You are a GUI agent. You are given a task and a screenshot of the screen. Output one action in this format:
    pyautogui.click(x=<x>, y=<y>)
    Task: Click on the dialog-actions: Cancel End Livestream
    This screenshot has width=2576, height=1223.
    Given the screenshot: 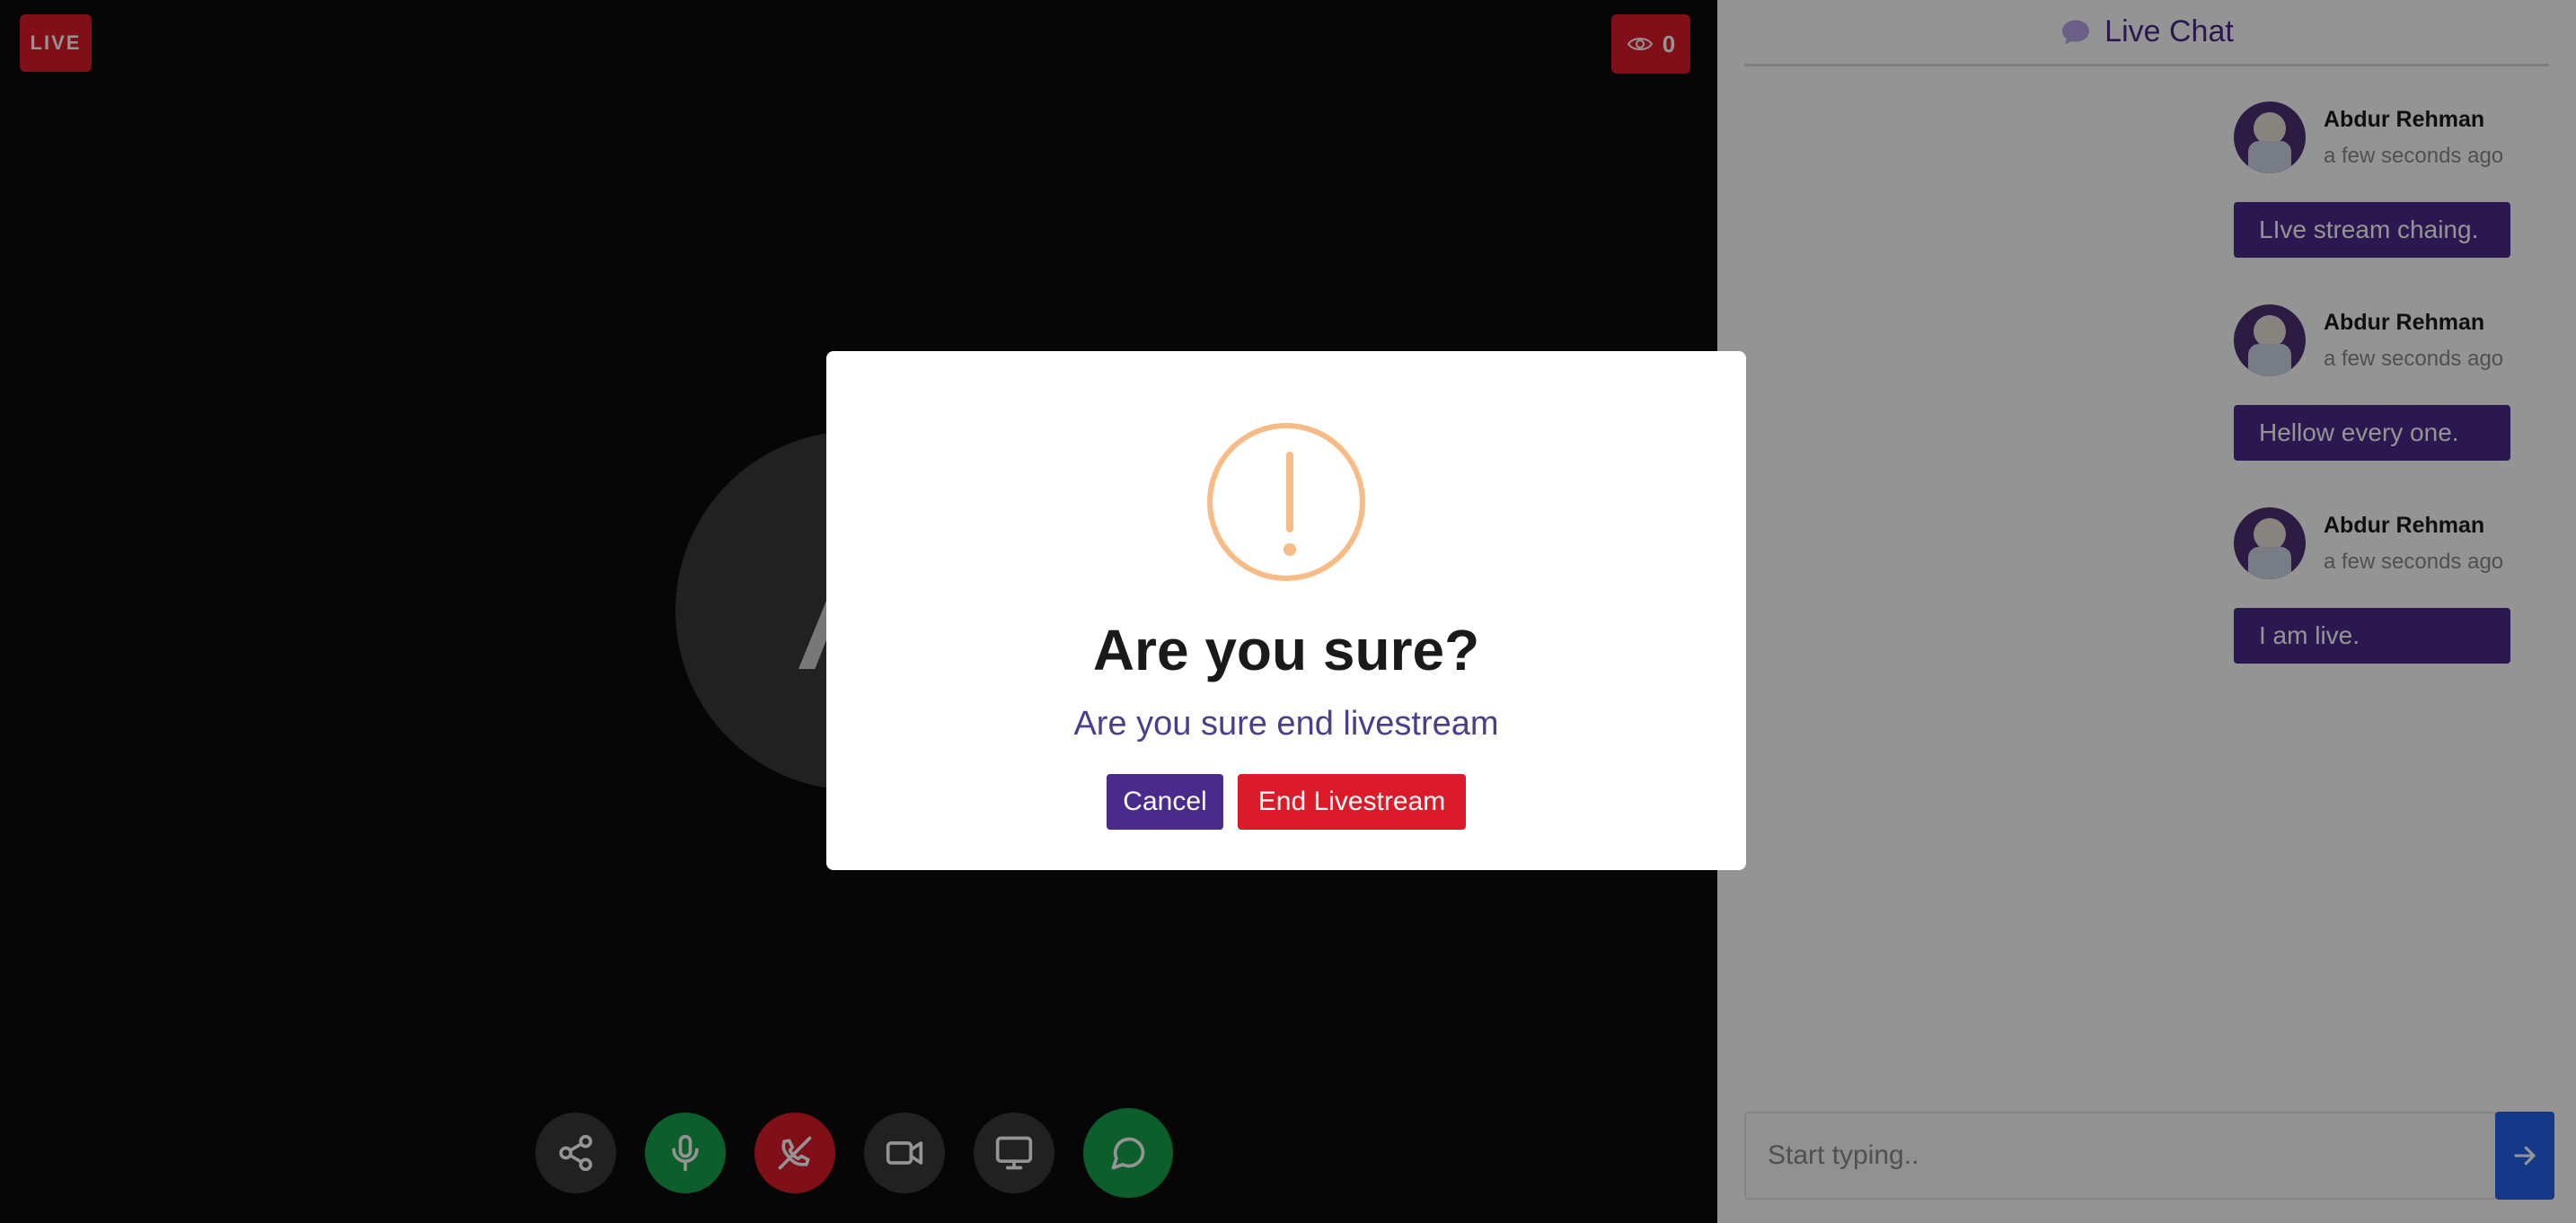 What is the action you would take?
    pyautogui.click(x=1286, y=802)
    